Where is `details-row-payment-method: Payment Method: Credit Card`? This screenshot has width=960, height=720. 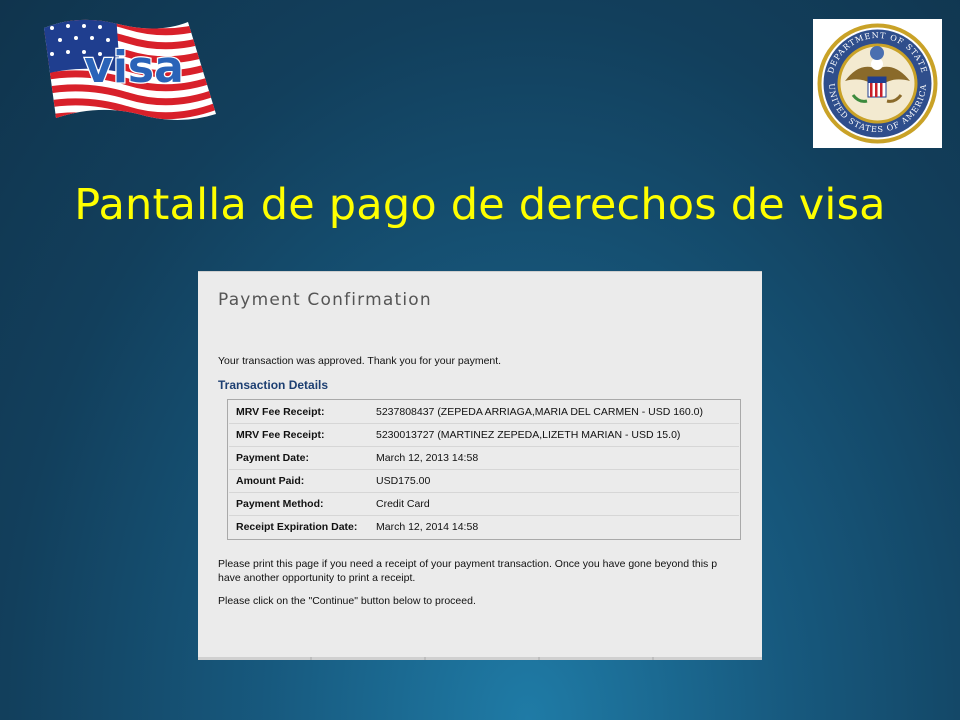
details-row-payment-method: Payment Method: Credit Card is located at coordinates (484, 504).